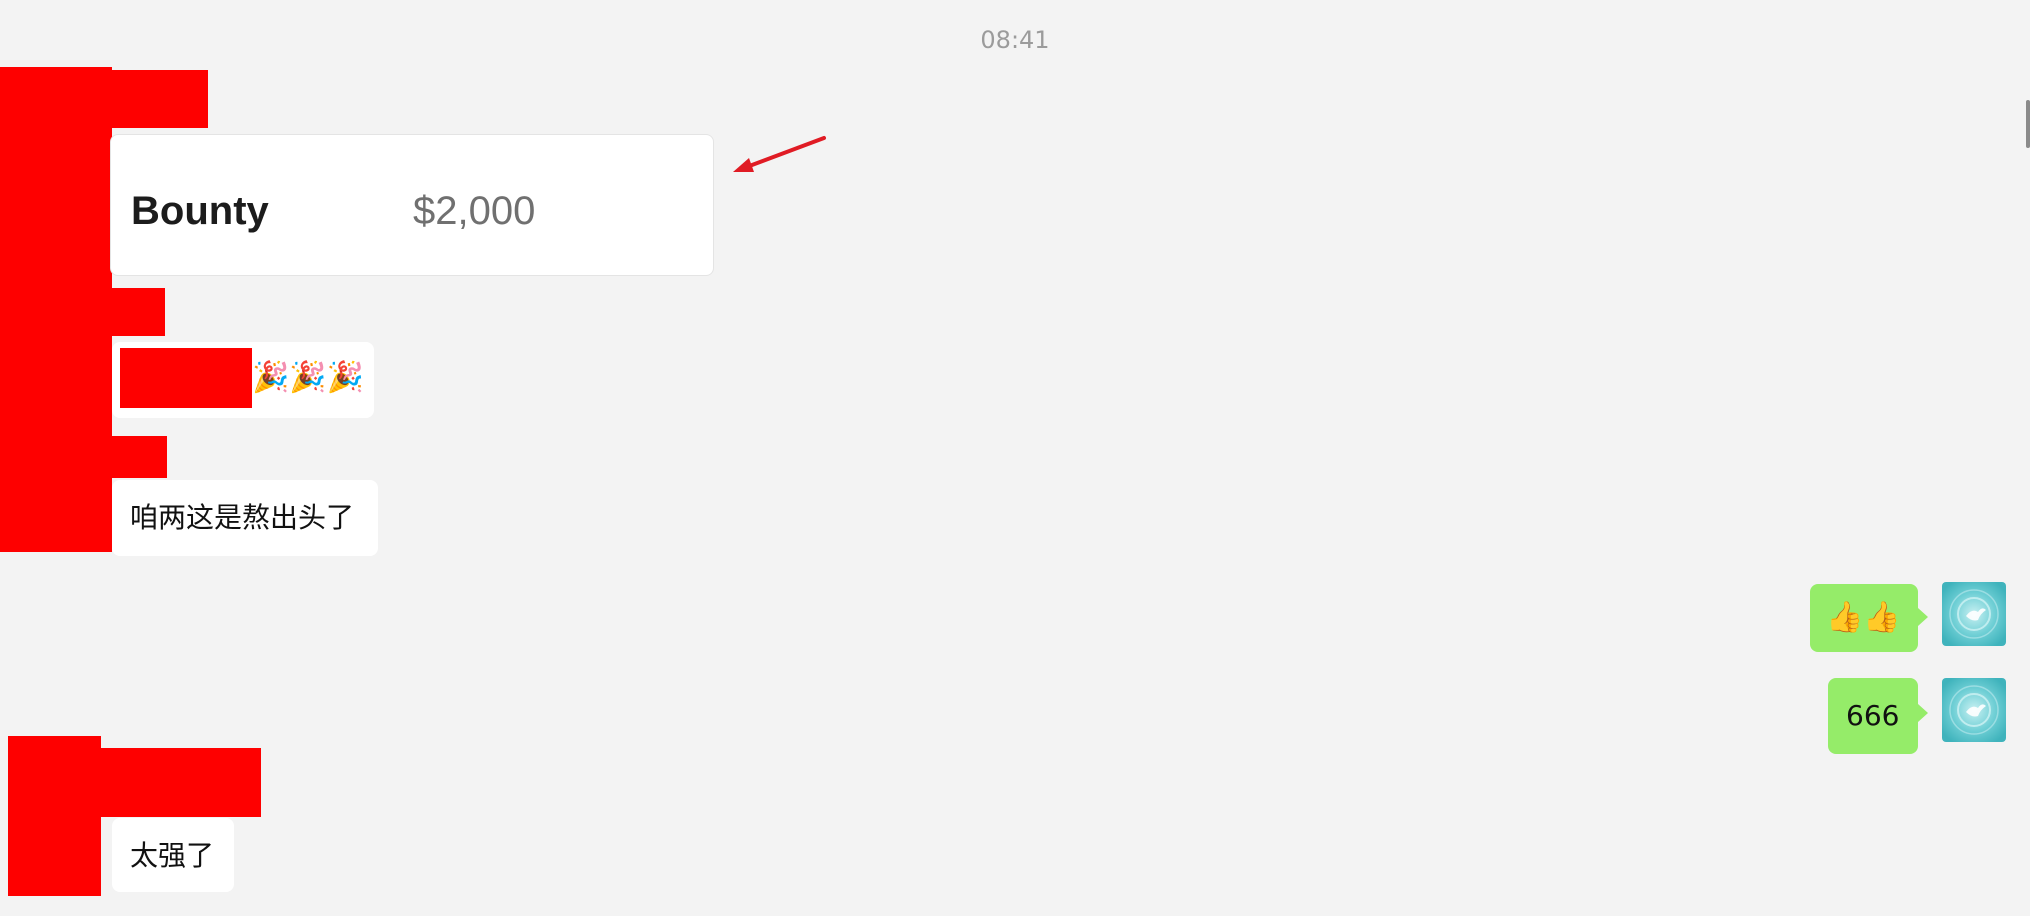 This screenshot has width=2030, height=916. What do you see at coordinates (412, 205) in the screenshot?
I see `bounty-card-message: Bounty $2,000` at bounding box center [412, 205].